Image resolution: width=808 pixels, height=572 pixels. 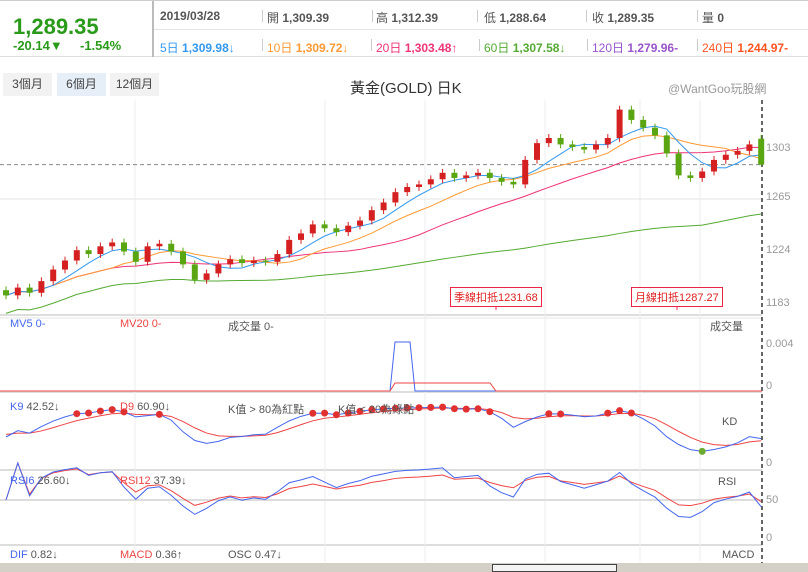 I want to click on rsi6-line, so click(x=383, y=489).